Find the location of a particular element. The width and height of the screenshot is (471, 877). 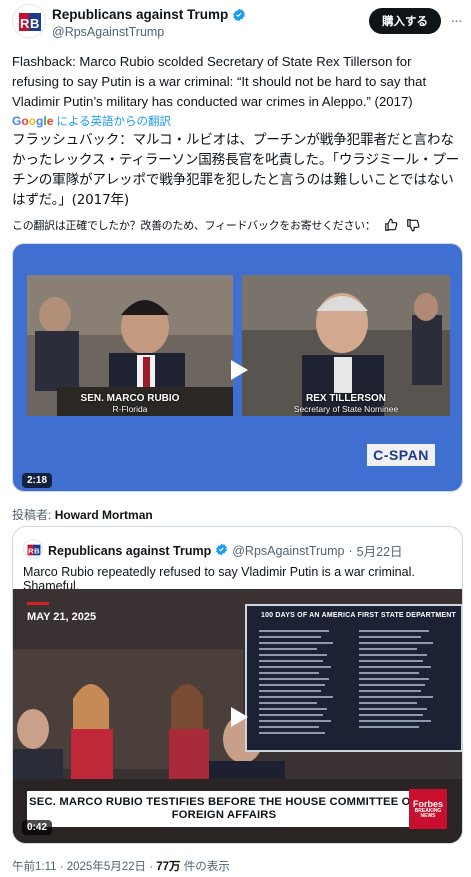

feedback-prompt: この翻訳は正確でしたか？改善のため、フィードバックをお寄せください： is located at coordinates (194, 225).